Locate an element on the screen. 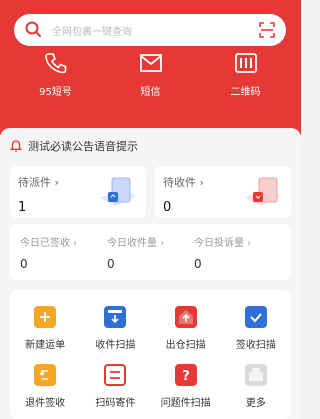 Image resolution: width=320 pixels, height=419 pixels. daily-signed-label: 今日已签收 › is located at coordinates (49, 243).